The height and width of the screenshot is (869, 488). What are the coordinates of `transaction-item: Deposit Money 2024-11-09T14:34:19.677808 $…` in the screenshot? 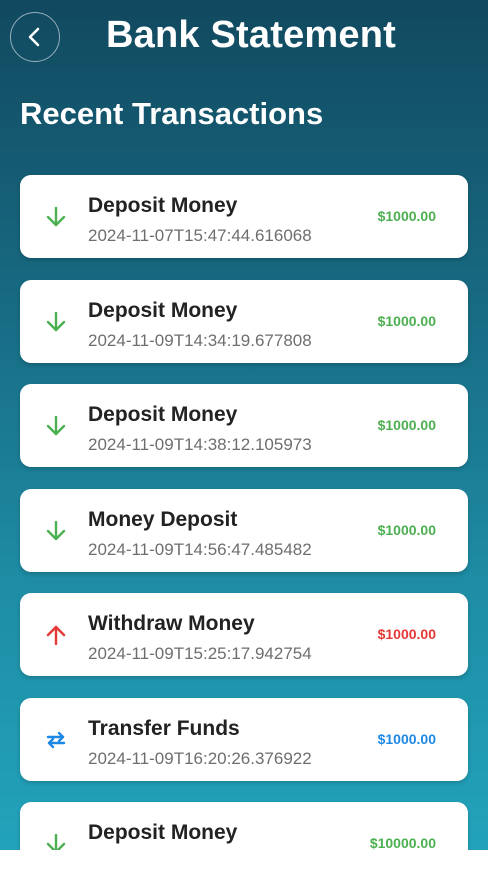 It's located at (244, 321).